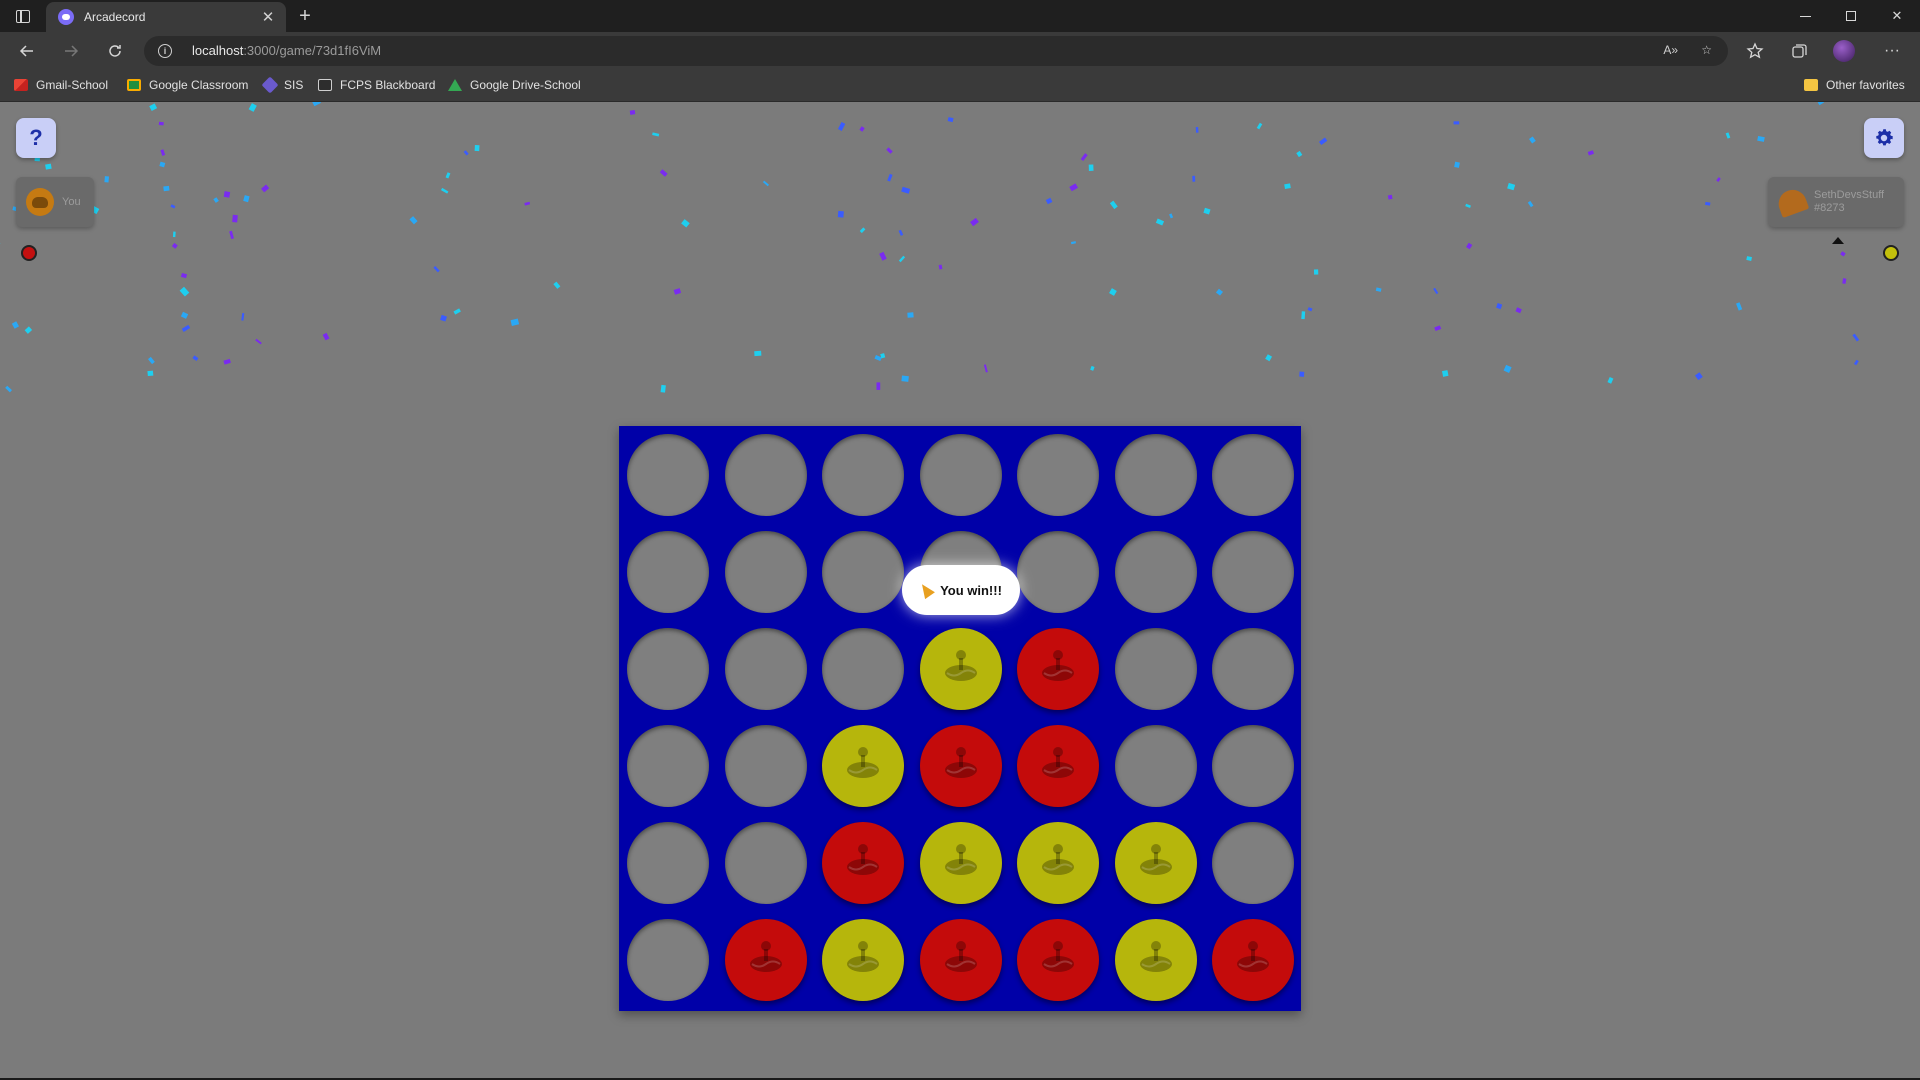 This screenshot has width=1920, height=1080. What do you see at coordinates (286, 50) in the screenshot?
I see `url-text: localhost:3000/game/73d1fI6ViM` at bounding box center [286, 50].